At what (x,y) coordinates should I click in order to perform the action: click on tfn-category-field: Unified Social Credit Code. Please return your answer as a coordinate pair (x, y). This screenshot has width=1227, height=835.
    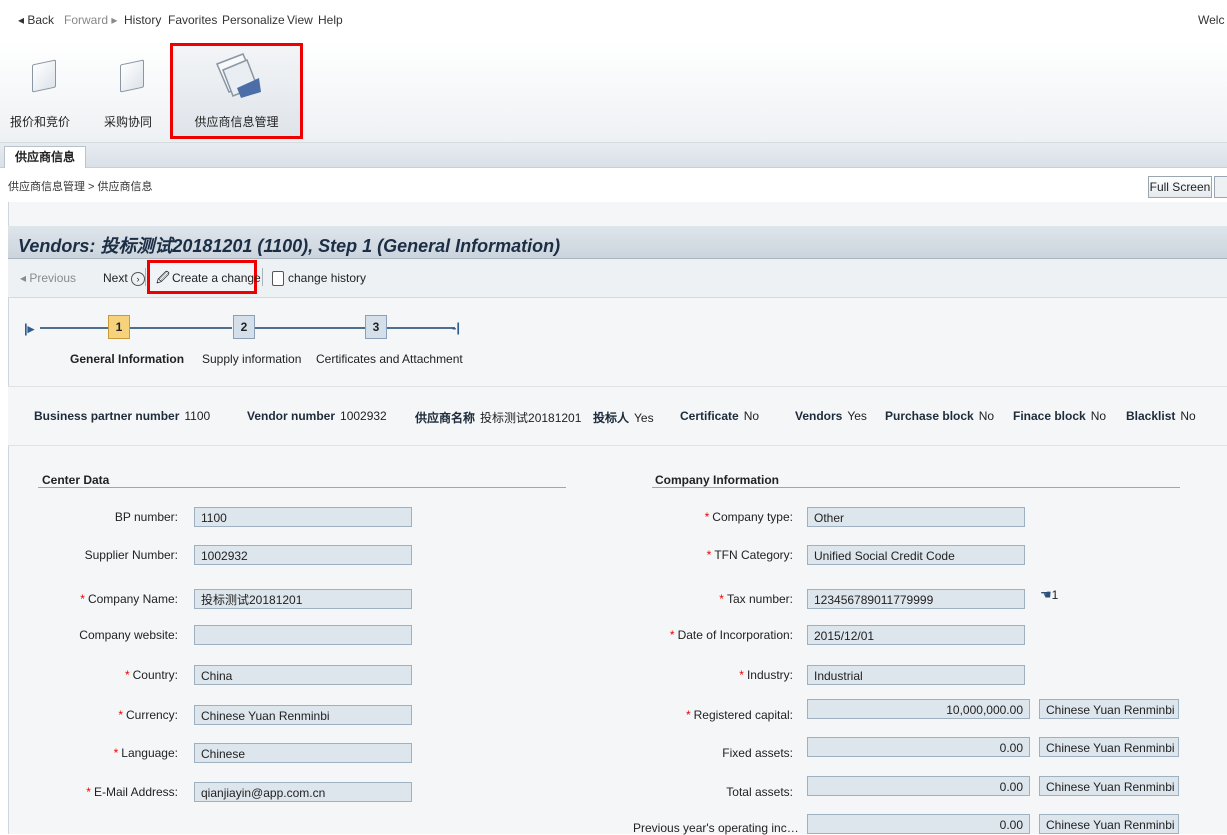
    Looking at the image, I should click on (916, 555).